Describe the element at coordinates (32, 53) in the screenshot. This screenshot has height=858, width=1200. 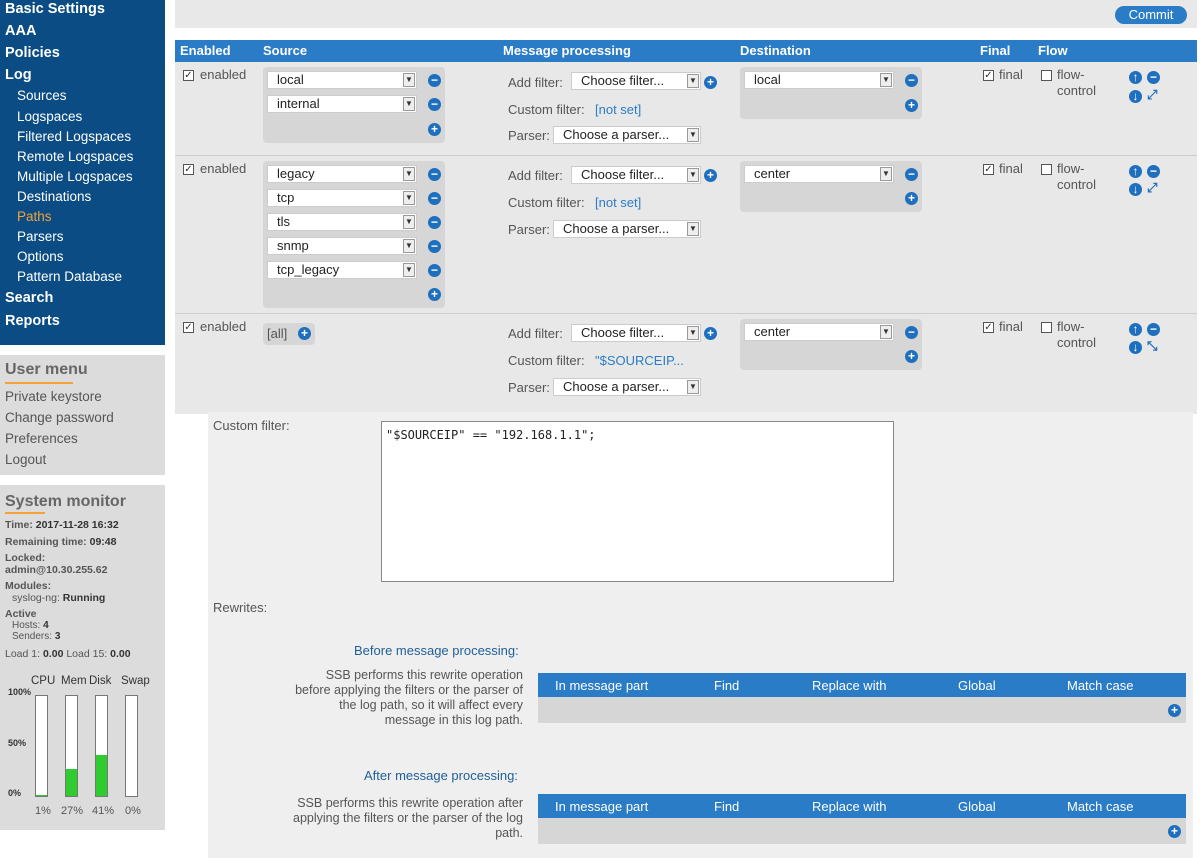
I see `nav-policies: Policies` at that location.